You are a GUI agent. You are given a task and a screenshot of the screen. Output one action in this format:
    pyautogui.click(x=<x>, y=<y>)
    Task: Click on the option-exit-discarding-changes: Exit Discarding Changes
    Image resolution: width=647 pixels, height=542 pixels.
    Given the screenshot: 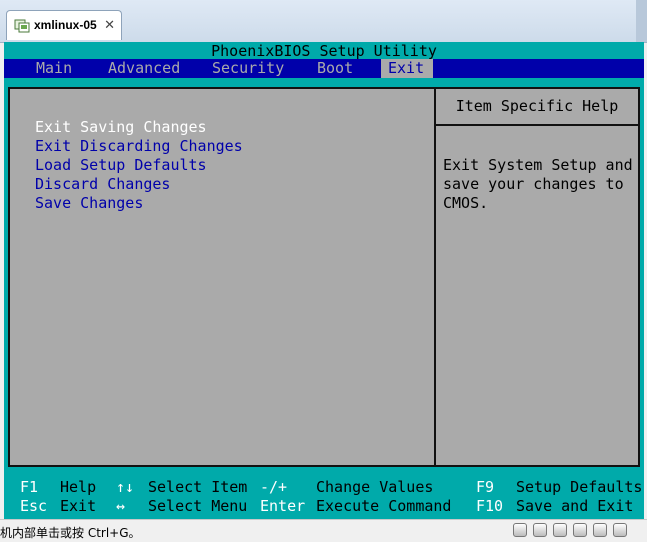 What is the action you would take?
    pyautogui.click(x=139, y=146)
    